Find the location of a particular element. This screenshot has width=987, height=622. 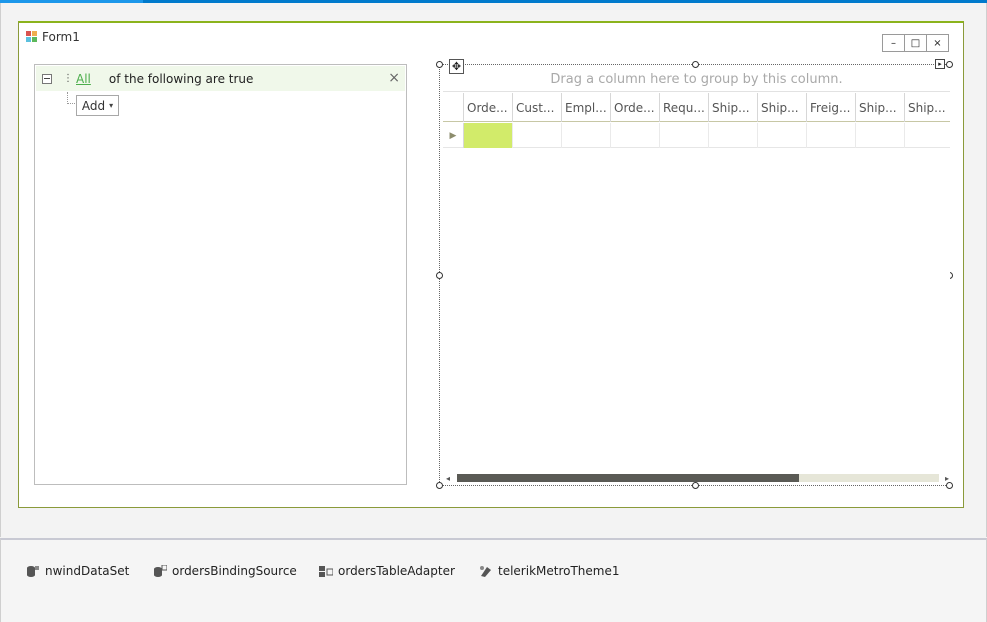

tray-item-orders-binding-source: ordersBindingSource is located at coordinates (225, 571).